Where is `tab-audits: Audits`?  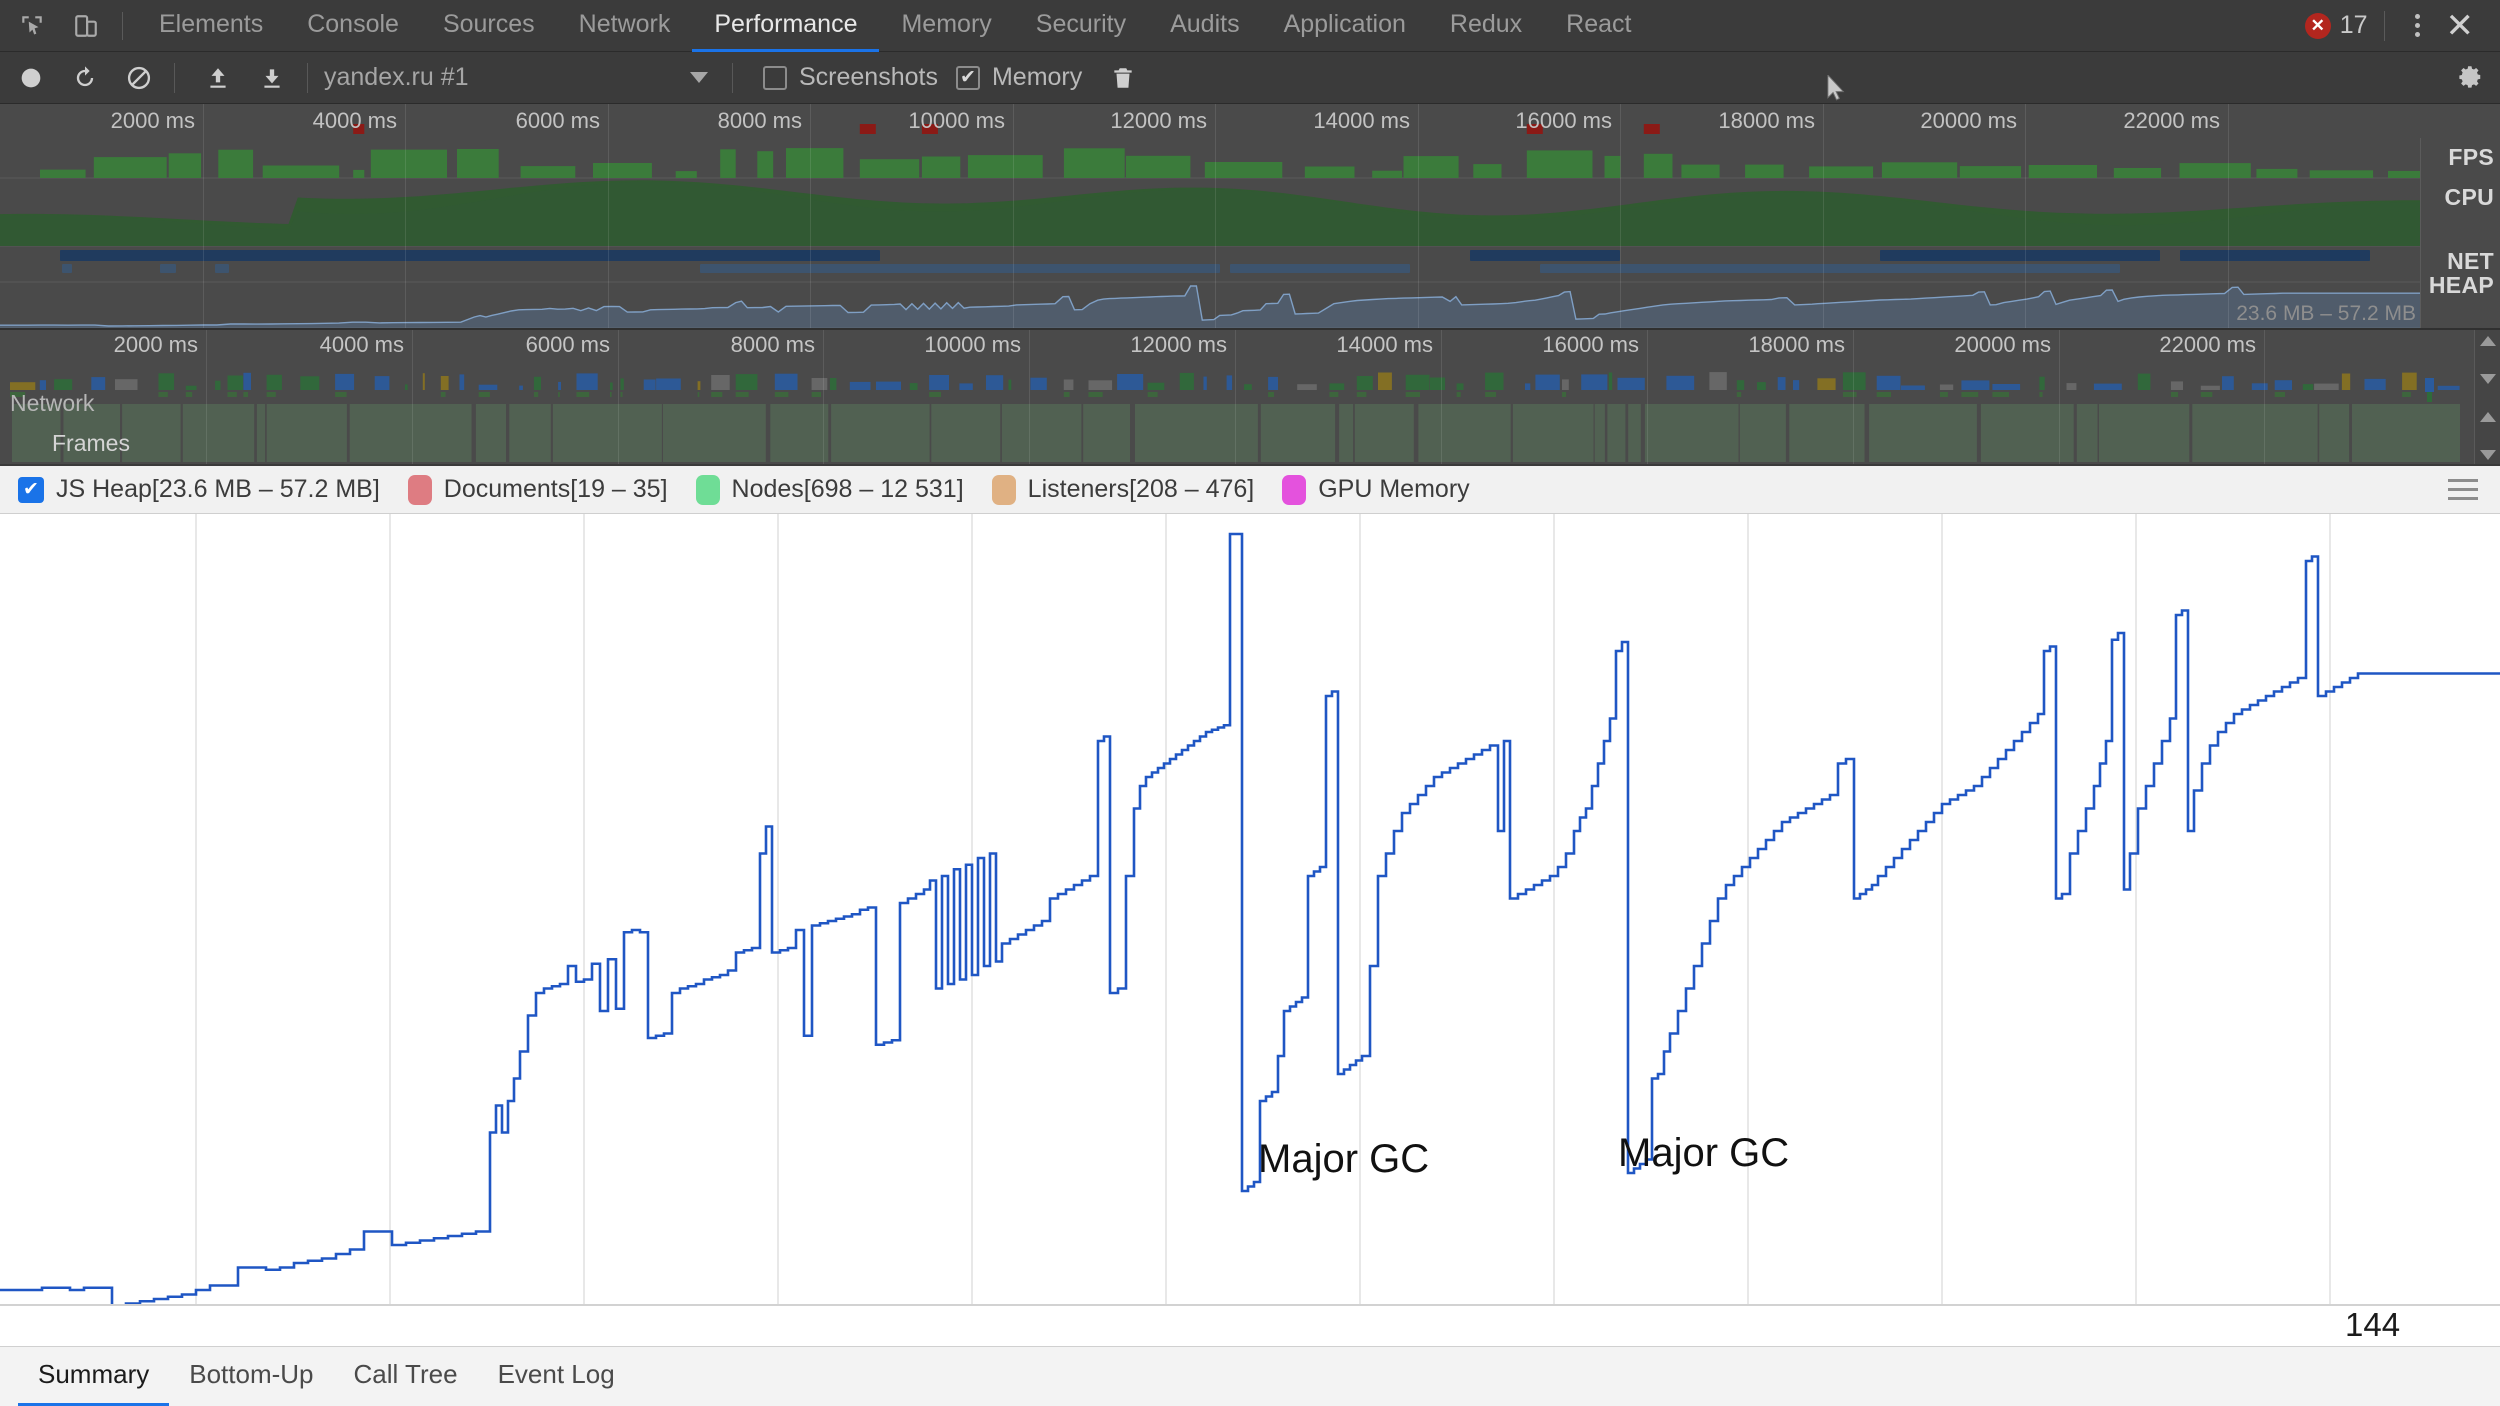
tab-audits: Audits is located at coordinates (1204, 26).